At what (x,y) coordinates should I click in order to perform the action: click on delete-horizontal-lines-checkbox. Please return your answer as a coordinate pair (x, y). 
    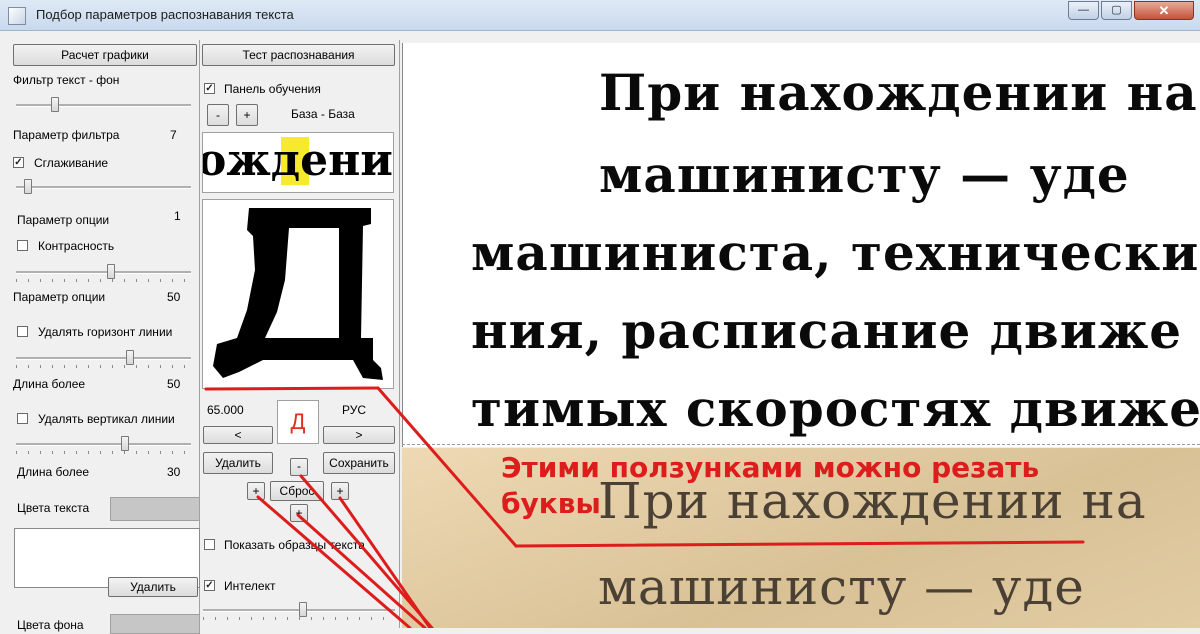
    Looking at the image, I should click on (22, 331).